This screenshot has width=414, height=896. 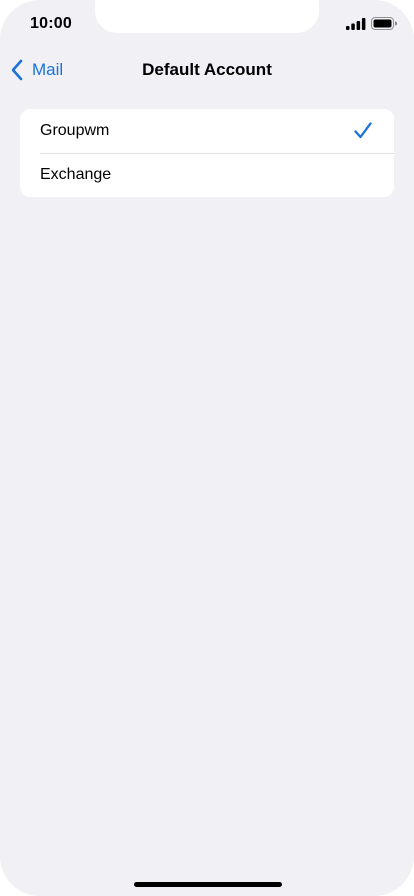 I want to click on checkmark-icon, so click(x=363, y=130).